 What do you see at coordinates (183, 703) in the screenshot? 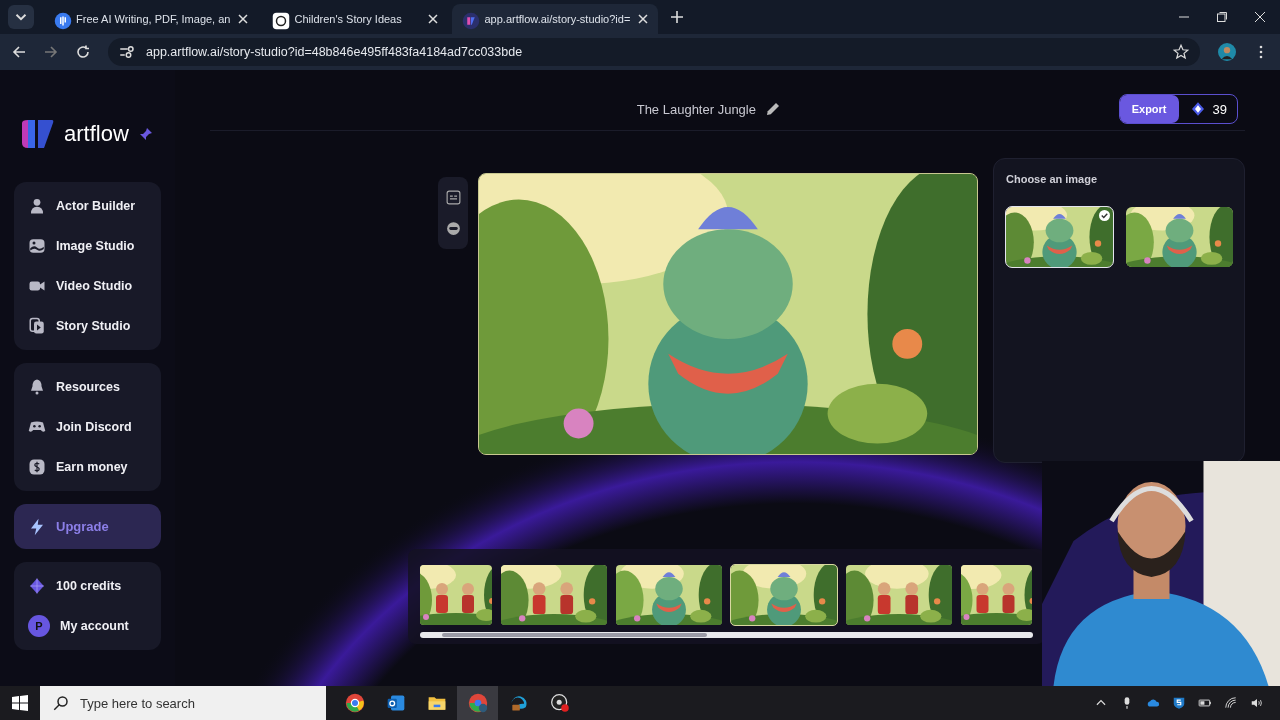
I see `taskbar-search-field: Type here to search` at bounding box center [183, 703].